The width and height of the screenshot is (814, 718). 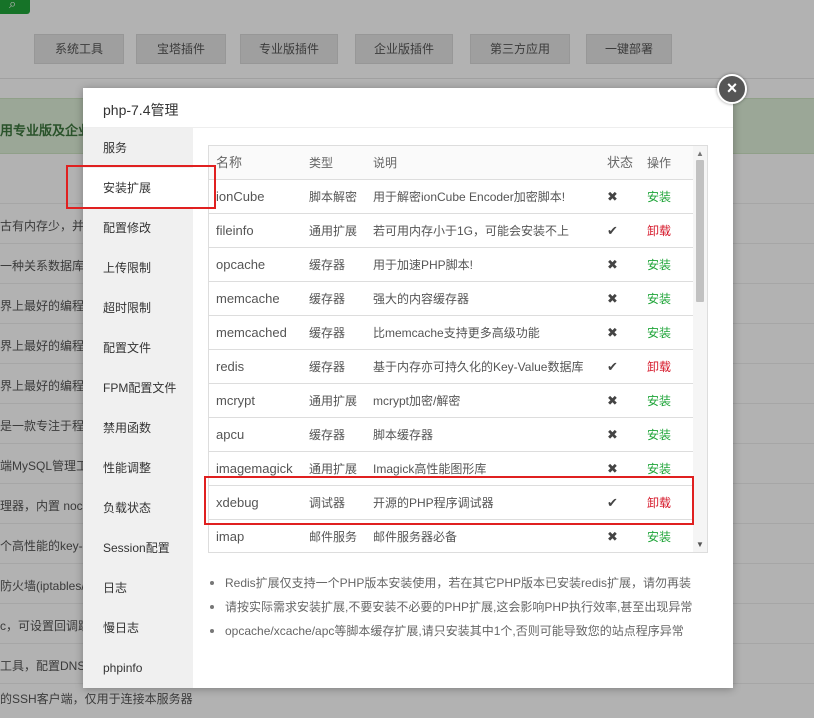 I want to click on ext-name: ionCube, so click(x=240, y=196).